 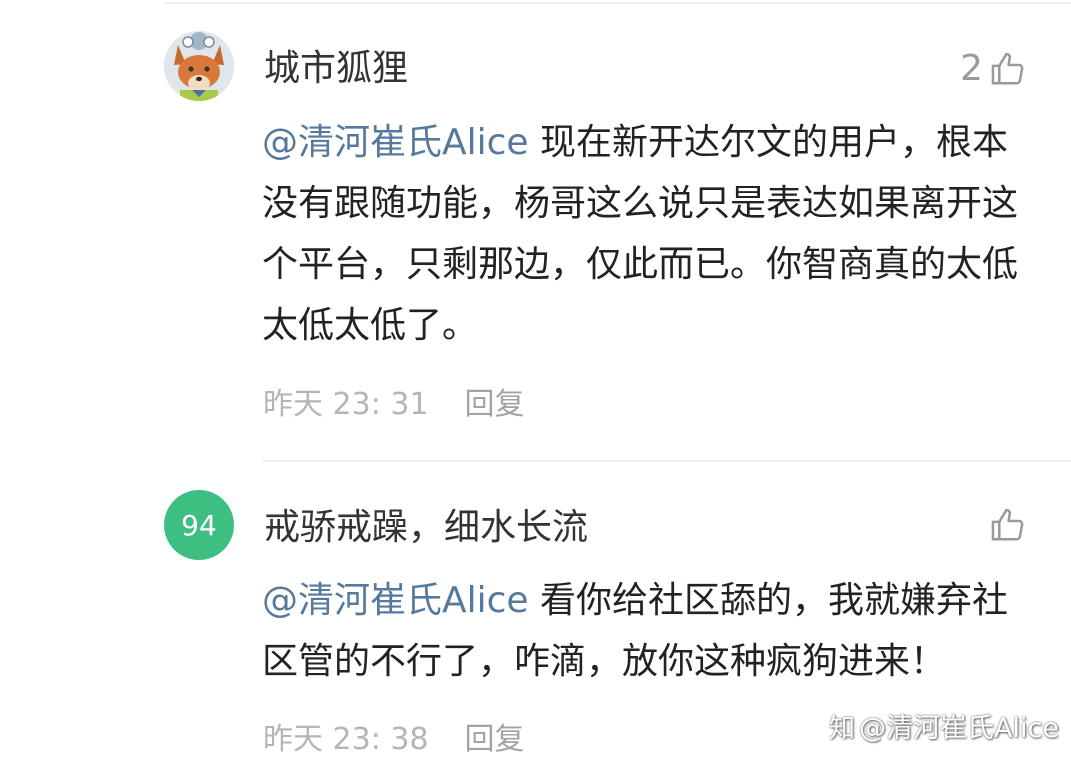 I want to click on like-count: 2, so click(x=971, y=68).